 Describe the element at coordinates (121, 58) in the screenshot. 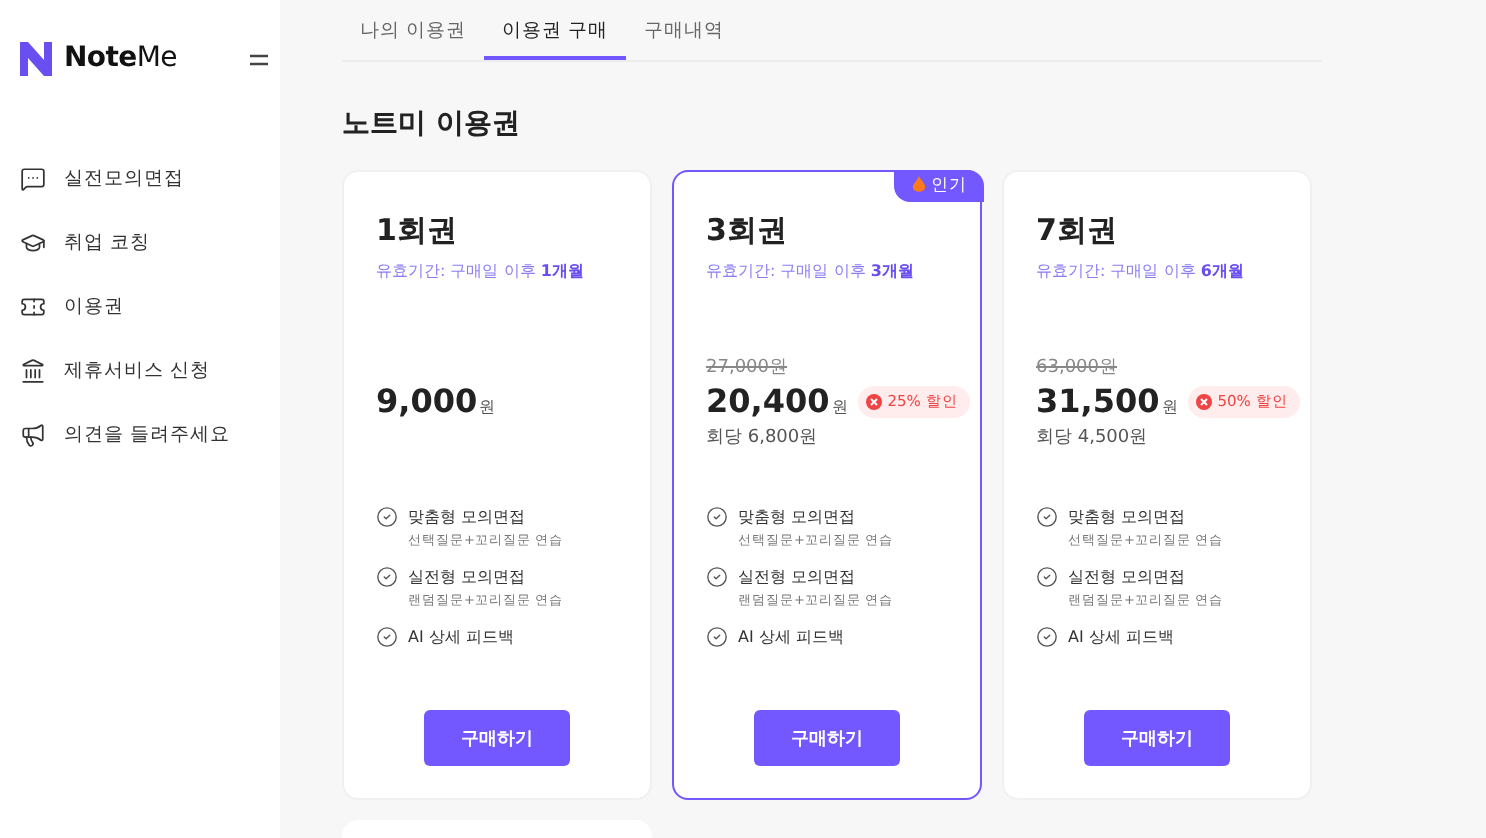

I see `logo-text: NoteMe` at that location.